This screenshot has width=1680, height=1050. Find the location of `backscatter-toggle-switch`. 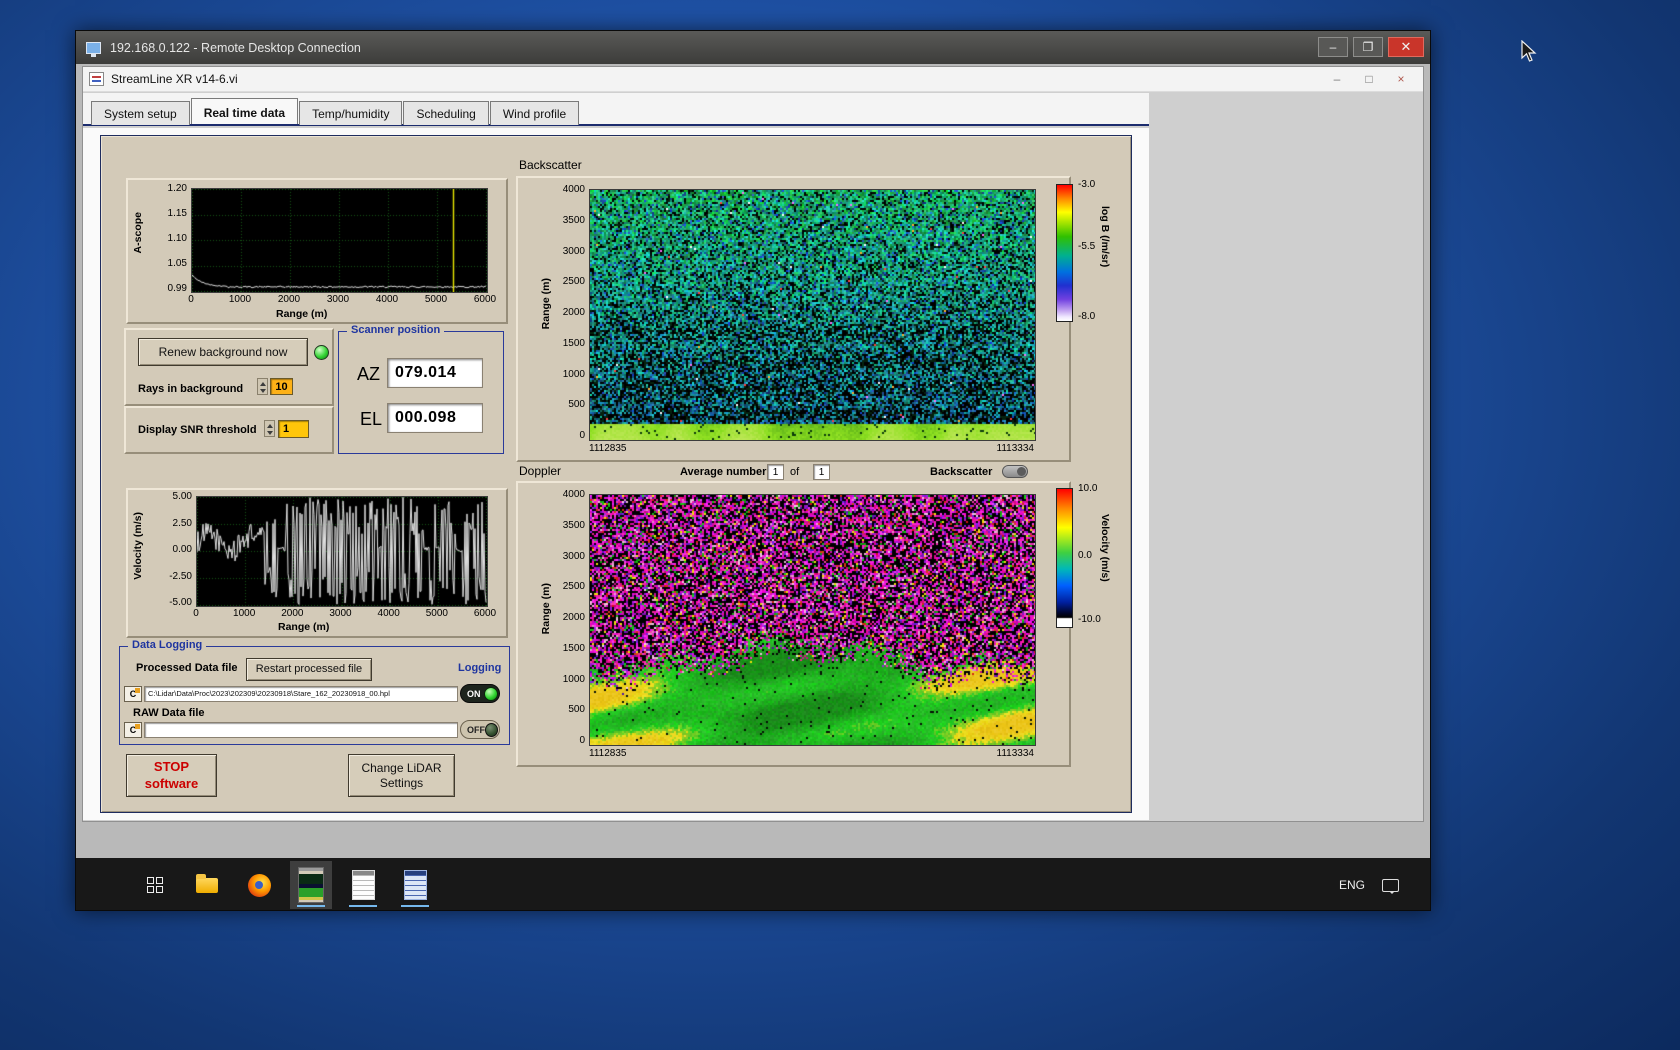

backscatter-toggle-switch is located at coordinates (1015, 471).